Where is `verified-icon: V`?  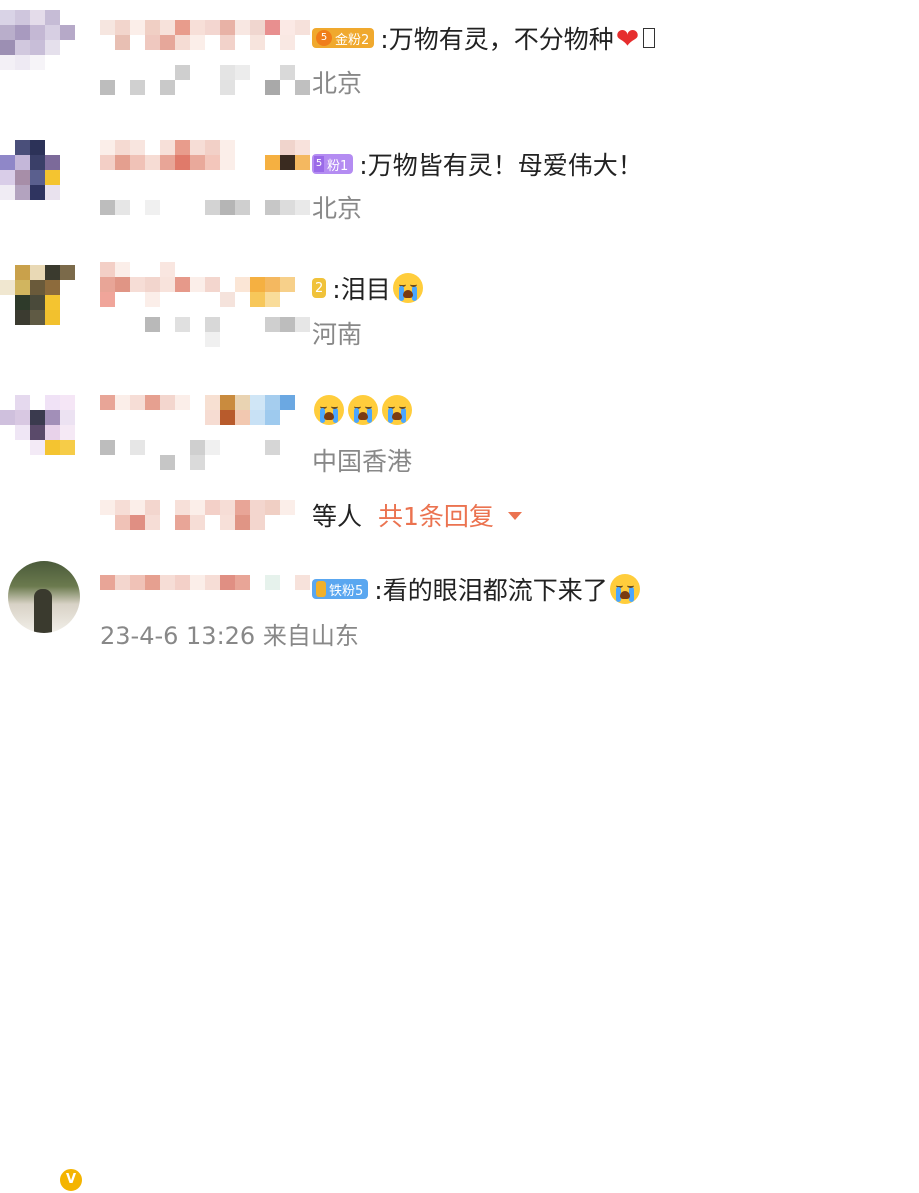
verified-icon: V is located at coordinates (71, 1180).